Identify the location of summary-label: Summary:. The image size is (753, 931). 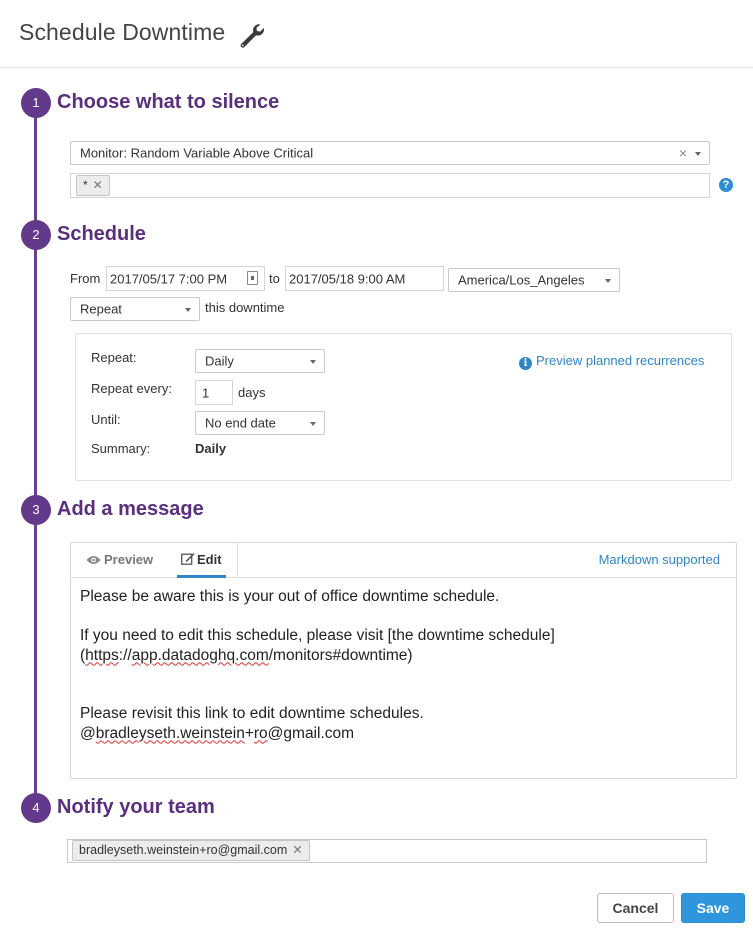
(121, 448).